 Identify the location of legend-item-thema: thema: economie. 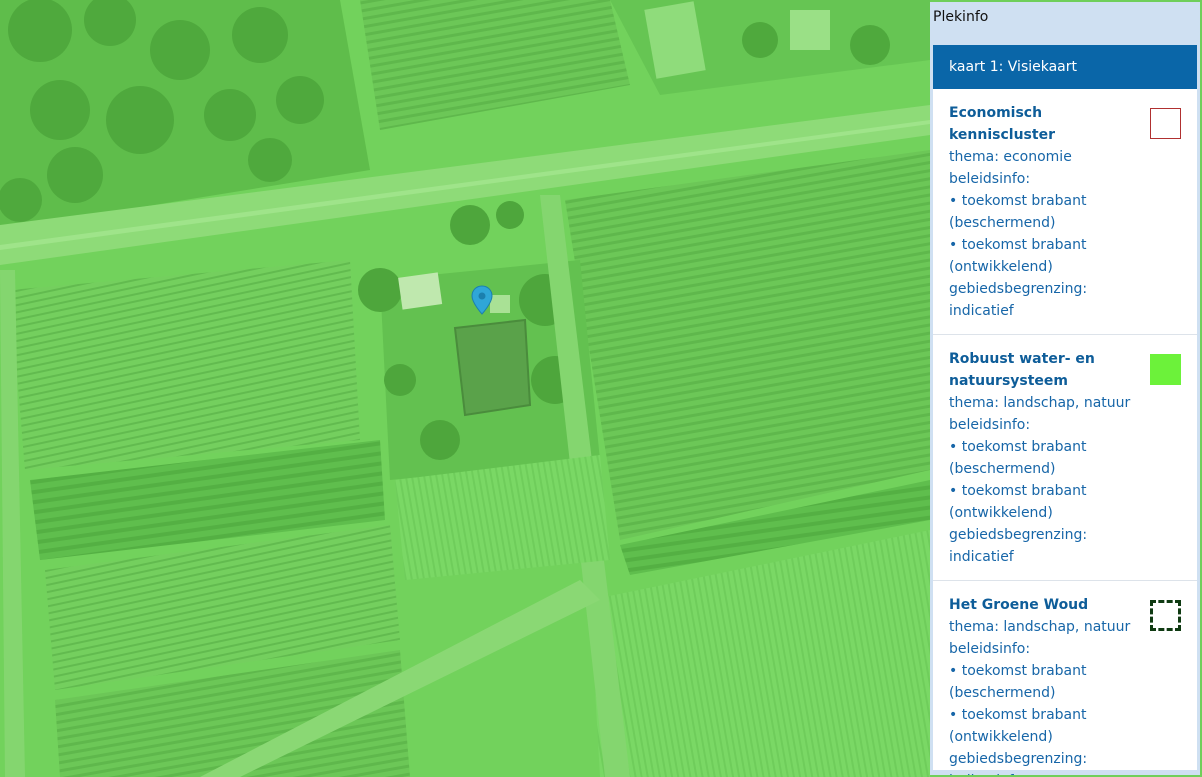
(1010, 157).